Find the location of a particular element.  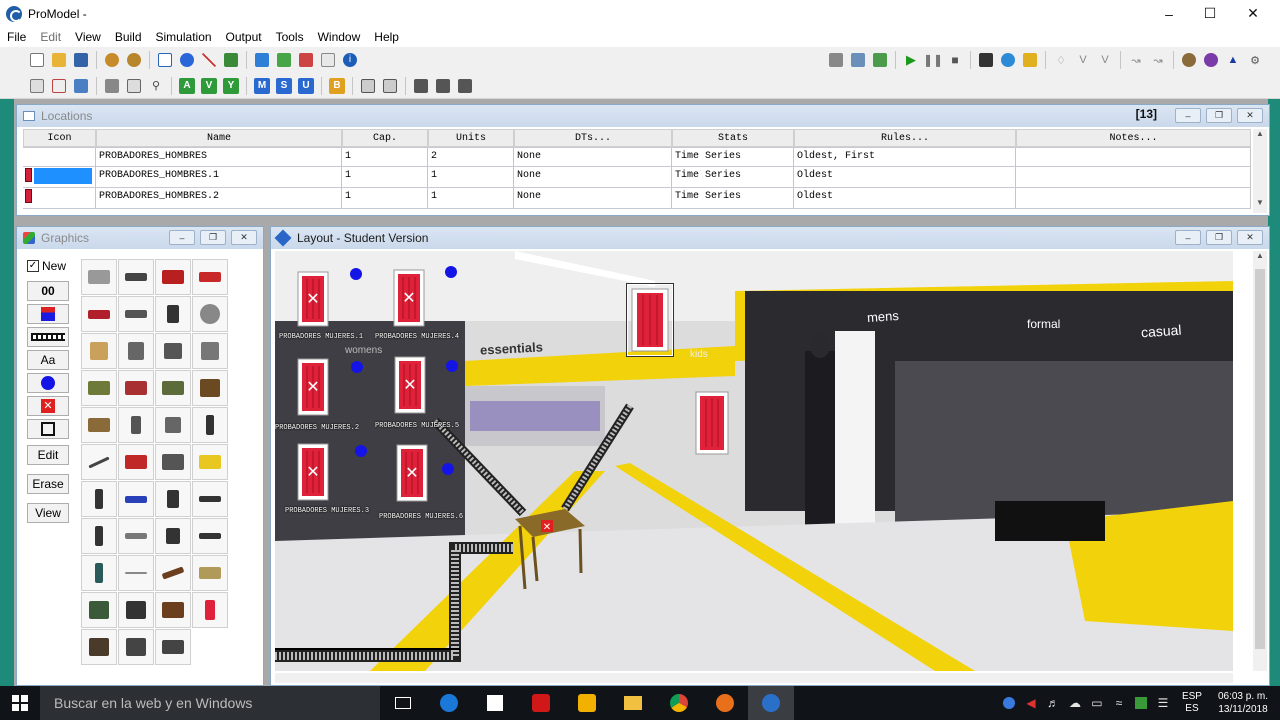

promodel-taskbar-icon is located at coordinates (771, 703).